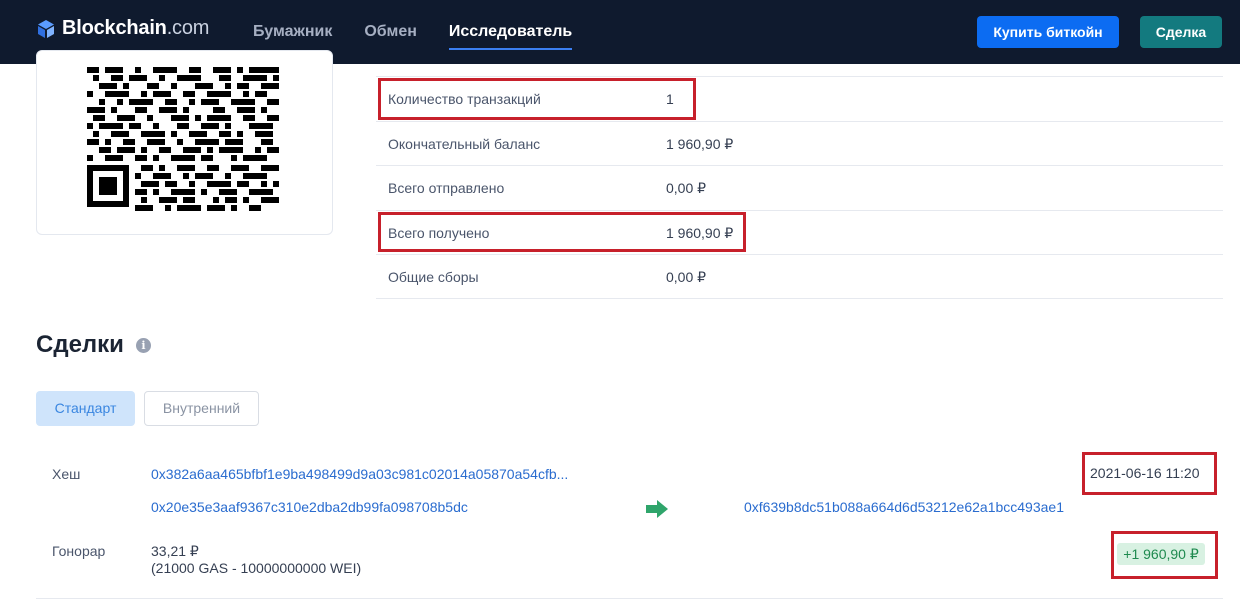 The width and height of the screenshot is (1240, 611). I want to click on tx-timestamp: 2021-06-16 11:20, so click(1145, 473).